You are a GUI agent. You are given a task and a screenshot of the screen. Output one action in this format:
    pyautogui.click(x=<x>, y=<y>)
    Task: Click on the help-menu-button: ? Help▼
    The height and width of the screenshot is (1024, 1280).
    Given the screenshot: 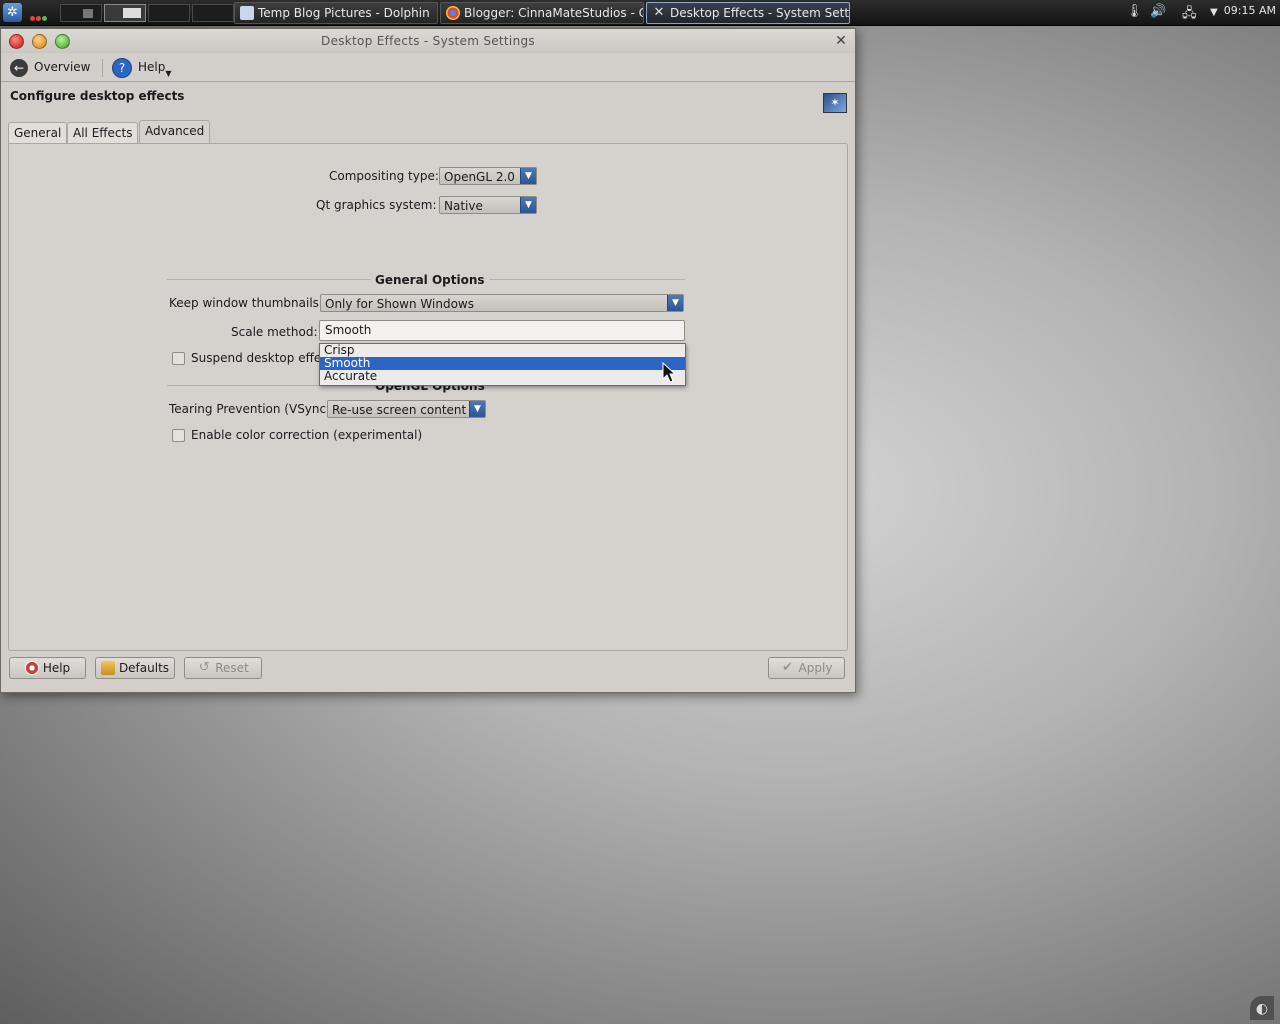 What is the action you would take?
    pyautogui.click(x=142, y=67)
    